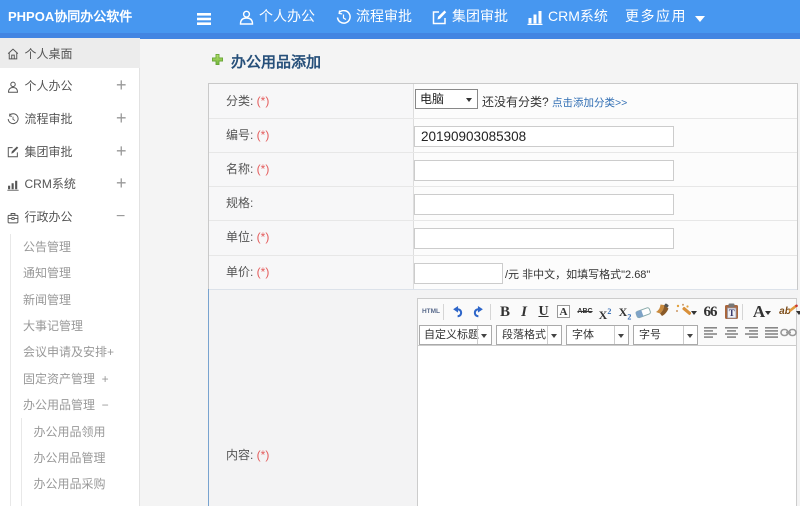 The width and height of the screenshot is (800, 506). I want to click on svg-text: T, so click(732, 313).